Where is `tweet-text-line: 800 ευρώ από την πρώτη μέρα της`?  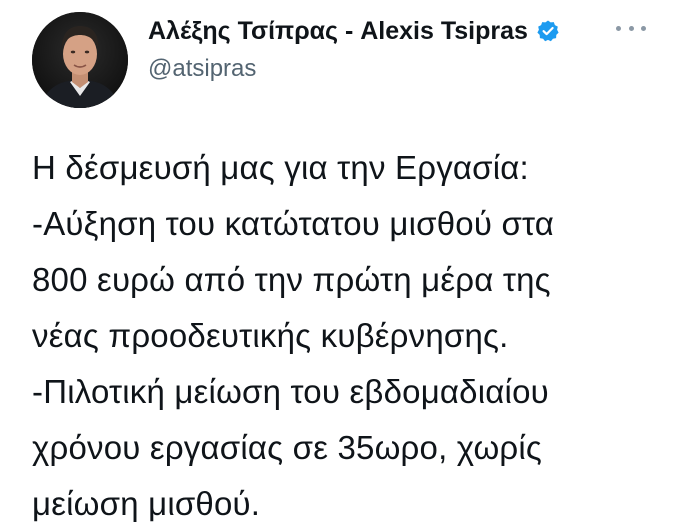
tweet-text-line: 800 ευρώ από την πρώτη μέρα της is located at coordinates (291, 279).